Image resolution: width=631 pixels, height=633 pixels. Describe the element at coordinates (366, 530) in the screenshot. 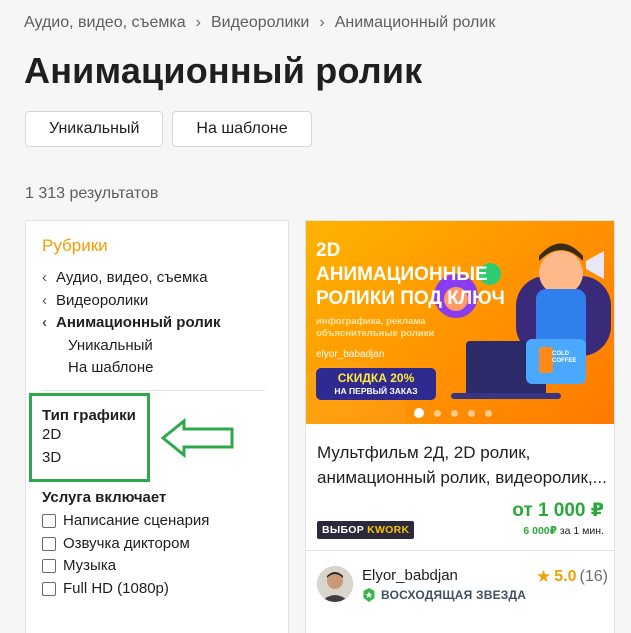

I see `kwork-choice-badge: ВЫБОР KWORK` at that location.